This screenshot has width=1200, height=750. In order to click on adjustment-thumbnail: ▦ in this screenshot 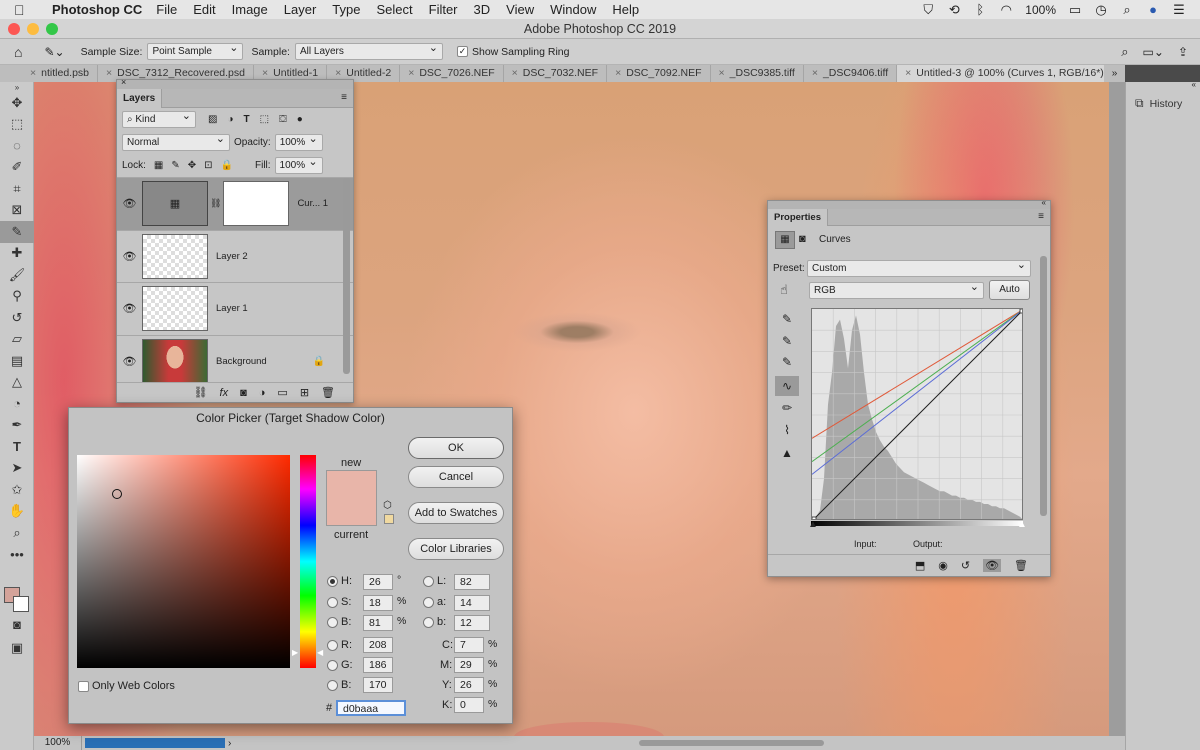, I will do `click(175, 204)`.